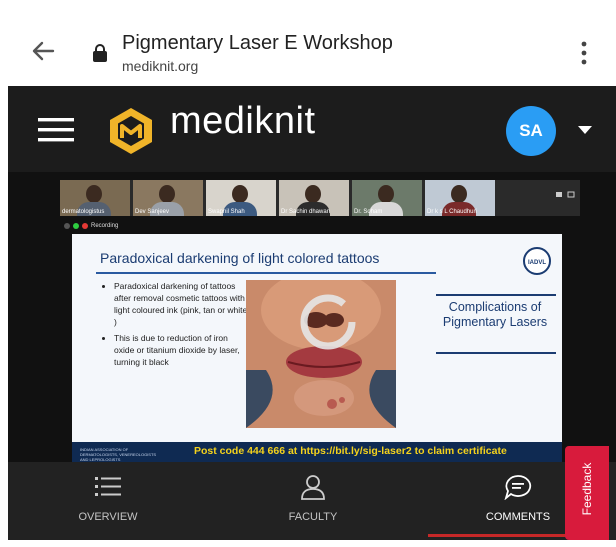 The height and width of the screenshot is (547, 616). I want to click on user-avatar: SA, so click(531, 131).